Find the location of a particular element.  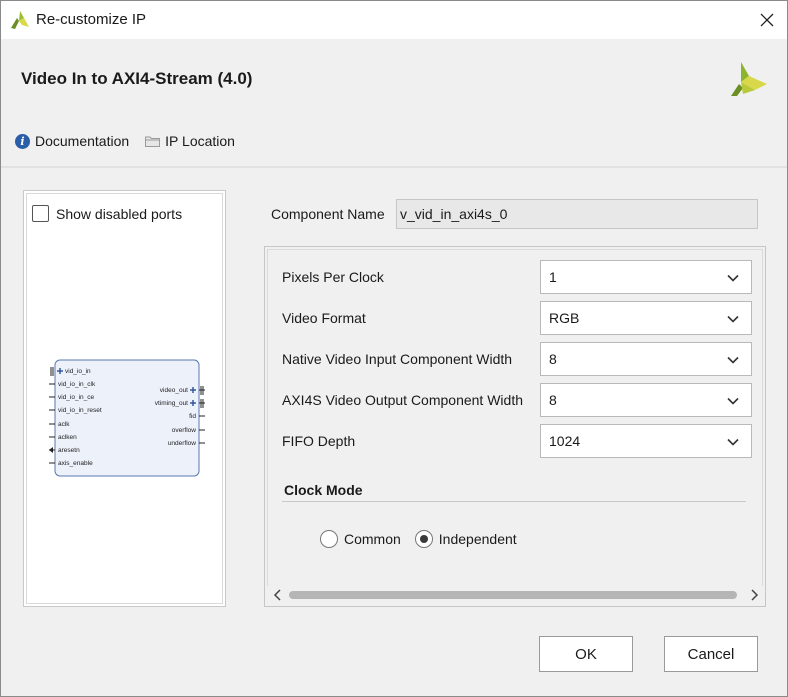

port-label-right: video_out is located at coordinates (174, 390).